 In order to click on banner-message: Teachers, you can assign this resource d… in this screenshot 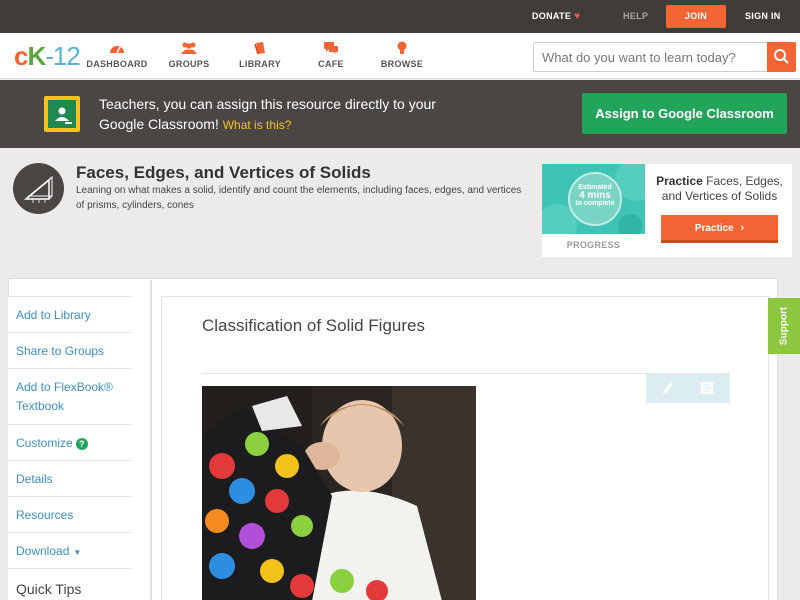, I will do `click(279, 114)`.